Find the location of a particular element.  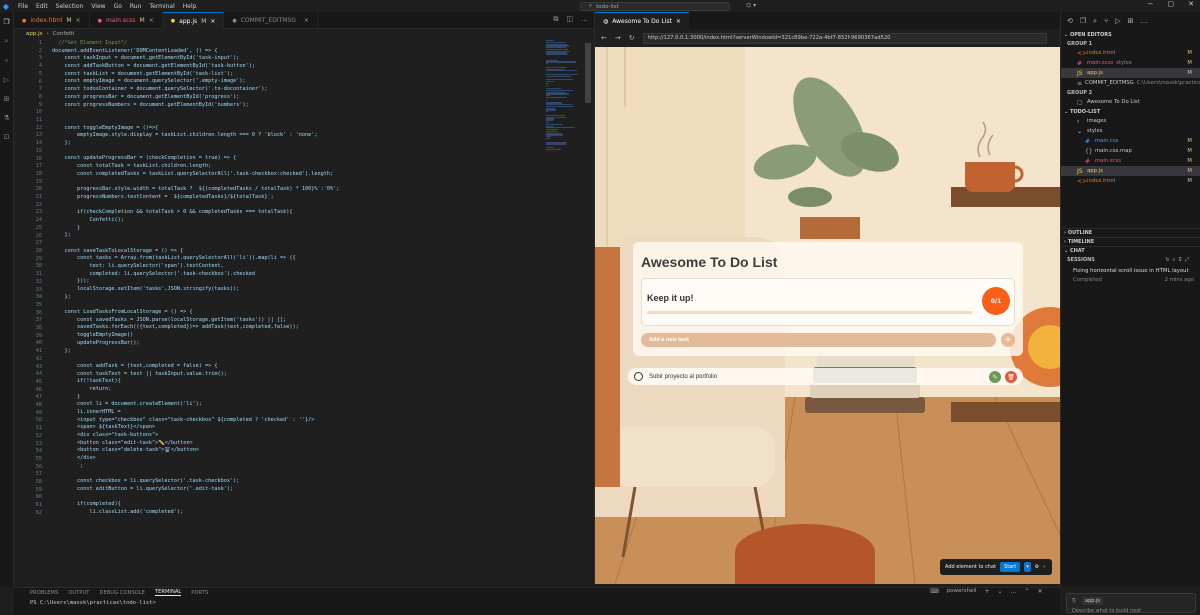

edit-task-button: ✎ is located at coordinates (995, 377).